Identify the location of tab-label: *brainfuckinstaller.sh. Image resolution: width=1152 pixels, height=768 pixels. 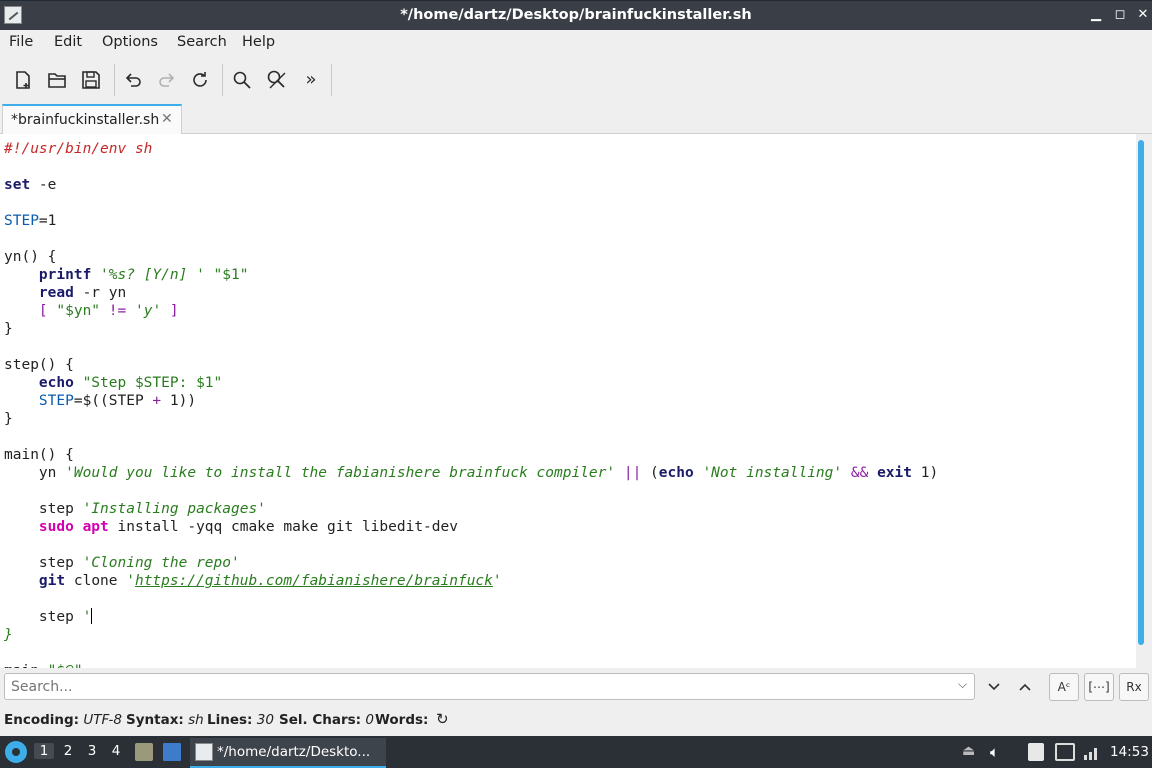
(85, 120).